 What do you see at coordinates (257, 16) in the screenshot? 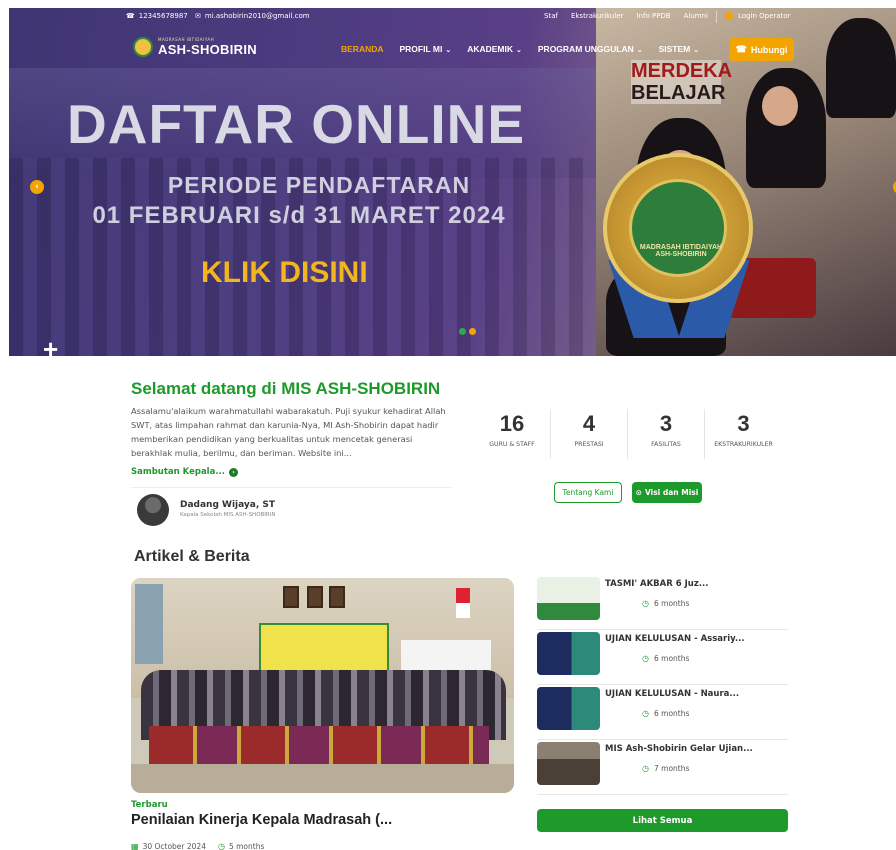
I see `email-address: mi.ashobirin2010@gmail.com` at bounding box center [257, 16].